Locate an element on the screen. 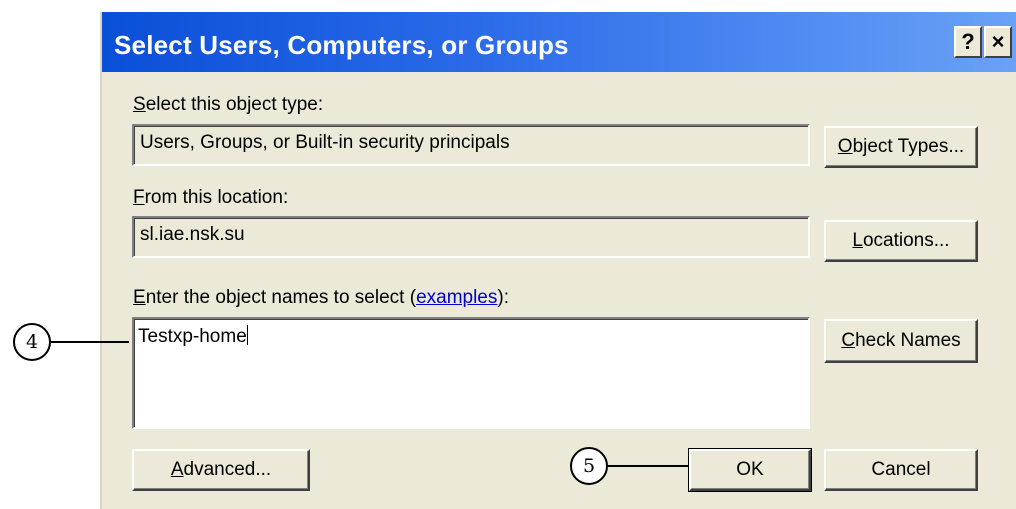 This screenshot has height=509, width=1016. ok-button: OK is located at coordinates (750, 470).